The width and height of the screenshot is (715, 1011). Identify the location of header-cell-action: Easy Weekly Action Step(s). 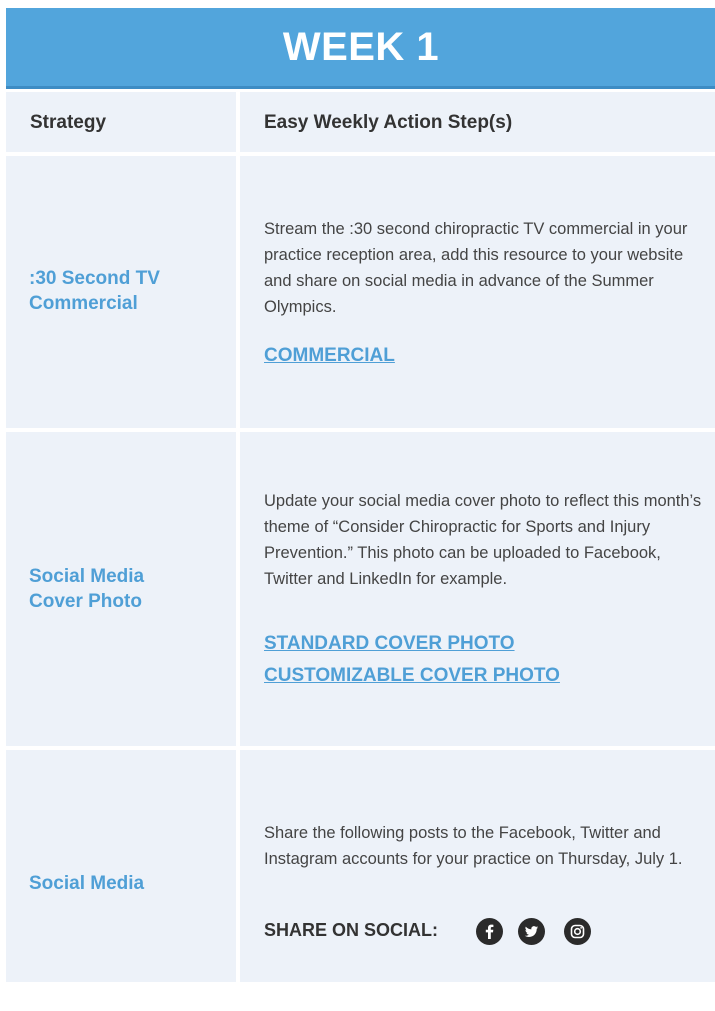
(477, 122).